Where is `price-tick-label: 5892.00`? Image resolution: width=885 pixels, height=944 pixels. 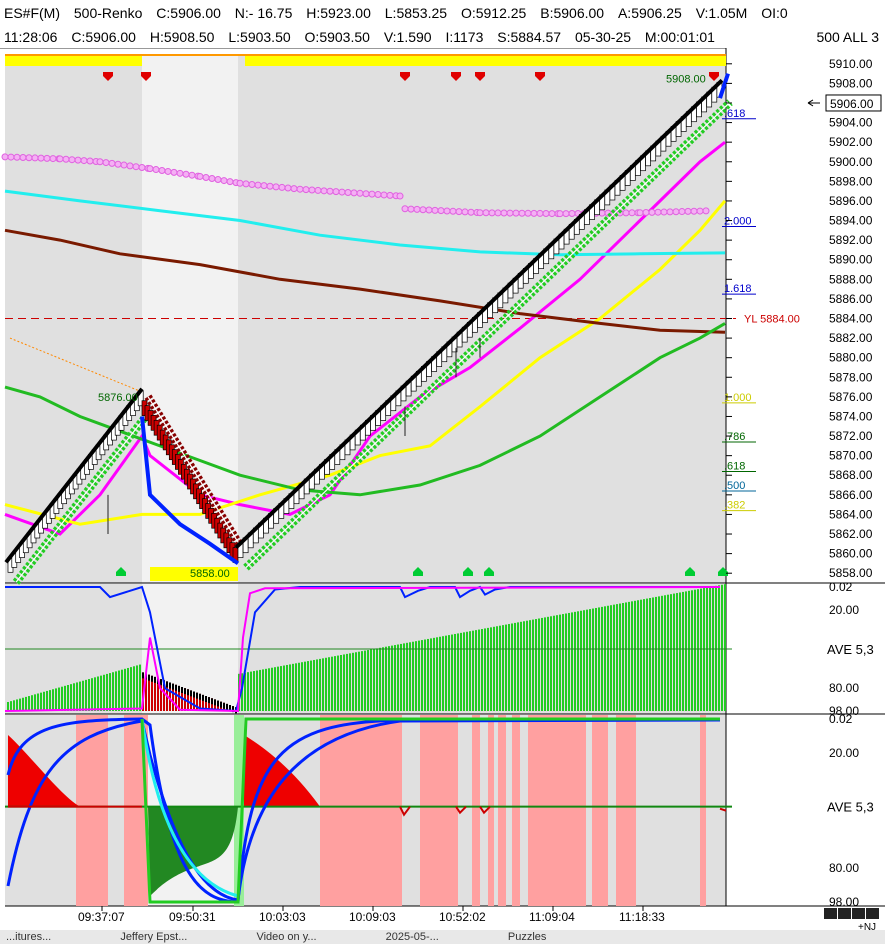 price-tick-label: 5892.00 is located at coordinates (851, 240).